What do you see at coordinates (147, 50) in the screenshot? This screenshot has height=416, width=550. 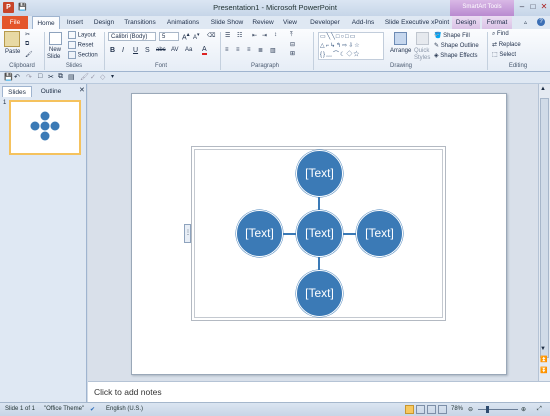 I see `shadow-button: S` at bounding box center [147, 50].